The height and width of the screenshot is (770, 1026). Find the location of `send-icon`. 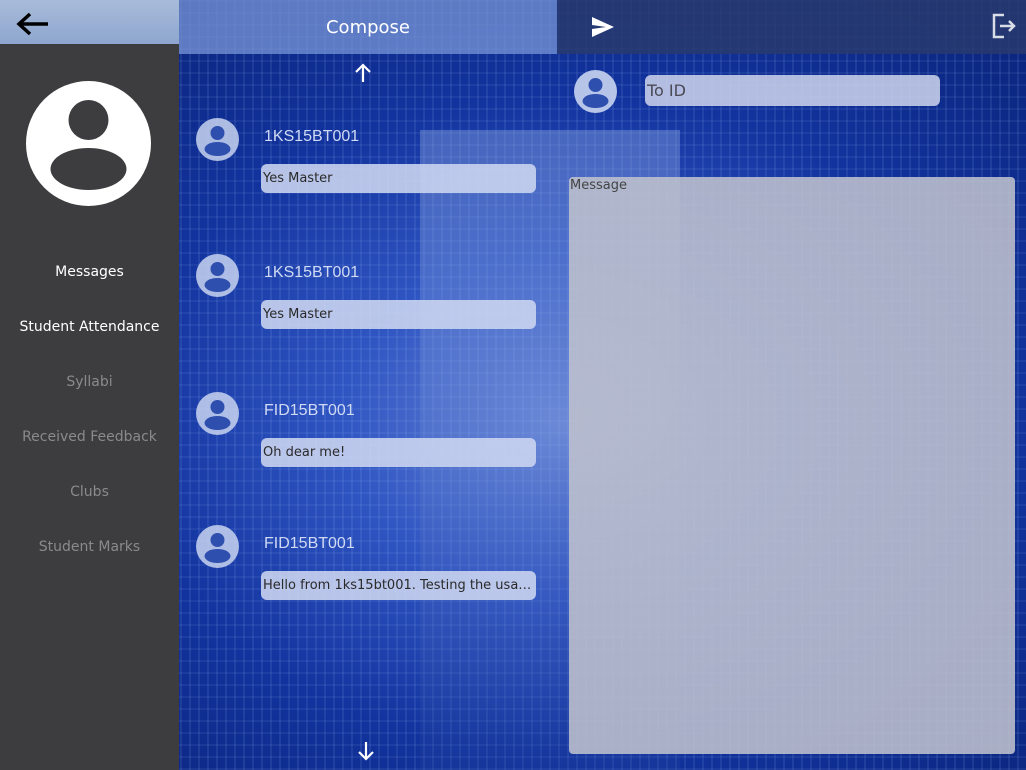

send-icon is located at coordinates (603, 27).